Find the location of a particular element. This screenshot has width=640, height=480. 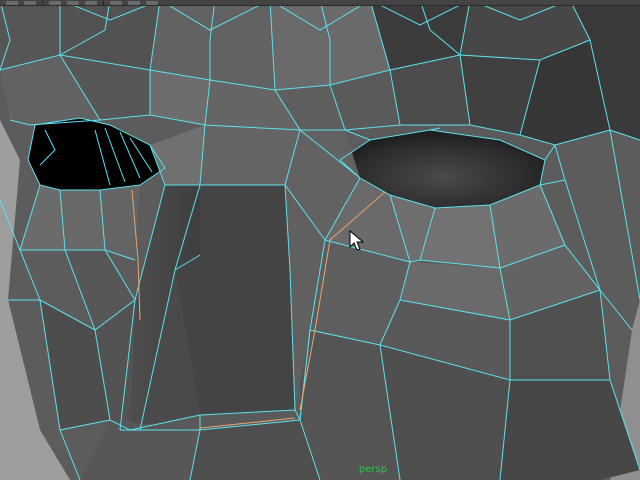

camera-icon is located at coordinates (116, 2).